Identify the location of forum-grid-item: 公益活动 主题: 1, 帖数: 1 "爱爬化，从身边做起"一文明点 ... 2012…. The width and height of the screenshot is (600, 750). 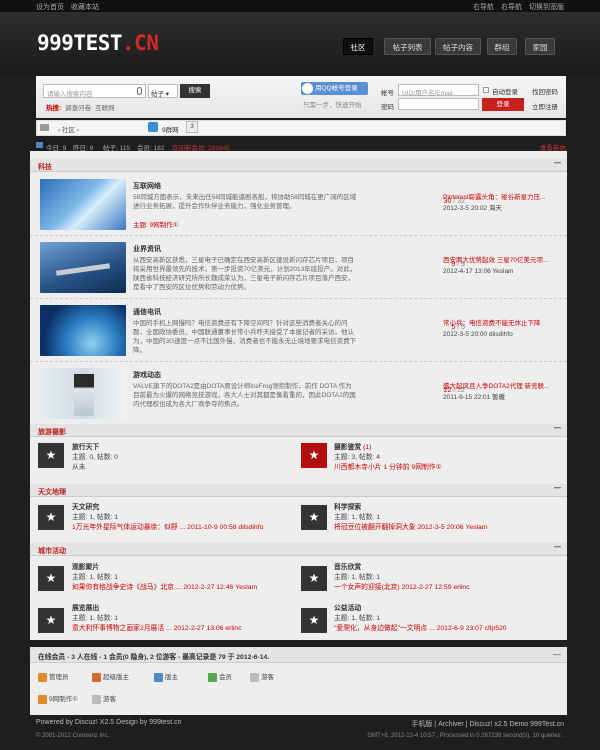
(420, 619).